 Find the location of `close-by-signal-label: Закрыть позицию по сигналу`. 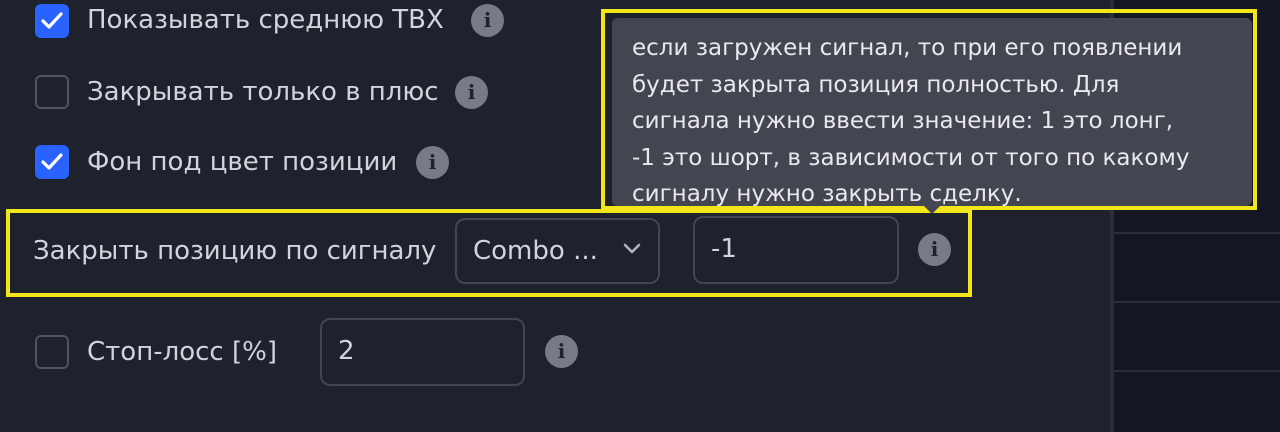

close-by-signal-label: Закрыть позицию по сигналу is located at coordinates (235, 251).